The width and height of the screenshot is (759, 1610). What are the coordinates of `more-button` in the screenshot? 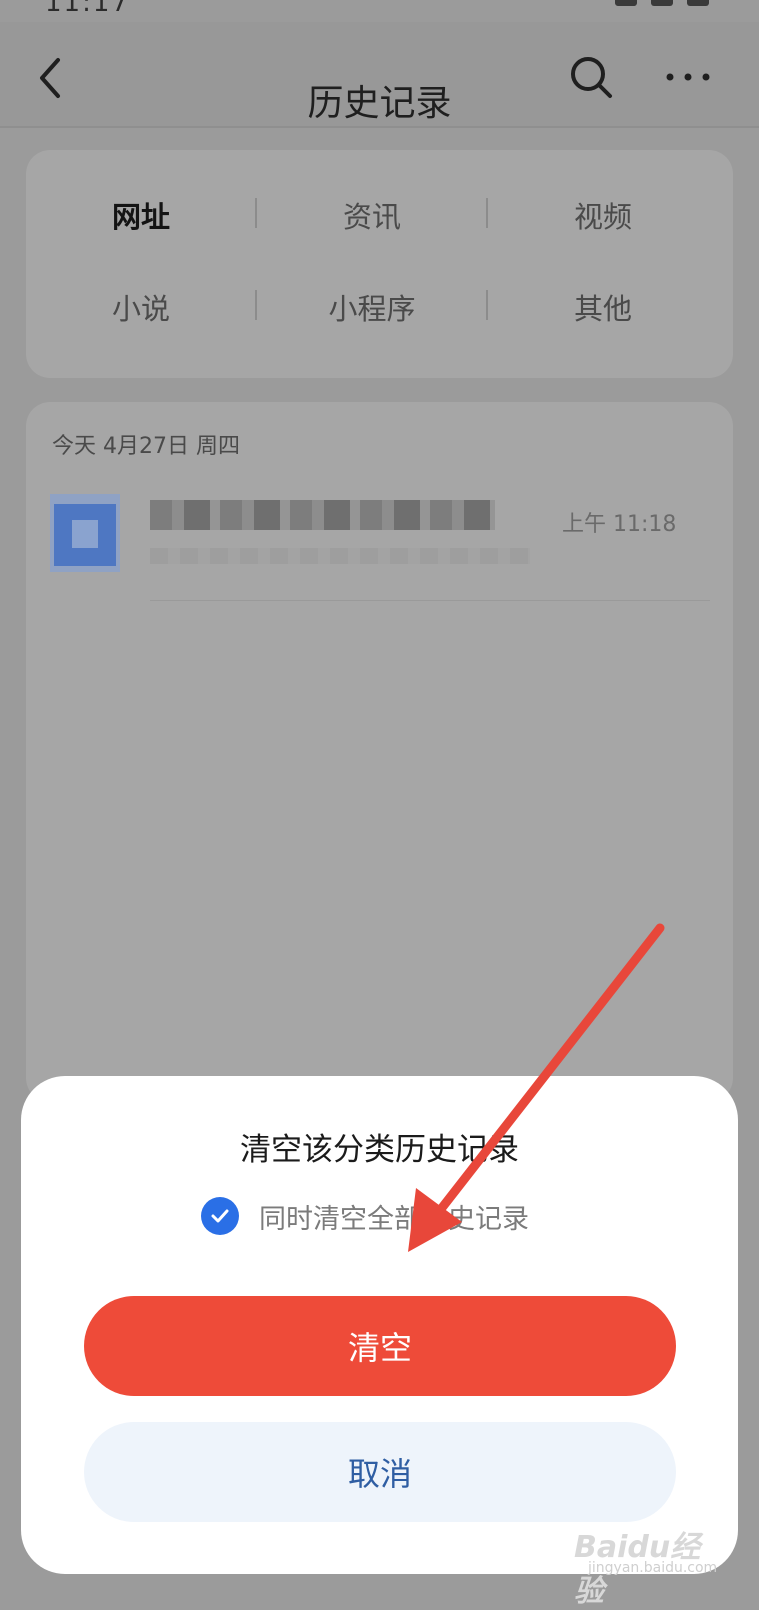 It's located at (688, 77).